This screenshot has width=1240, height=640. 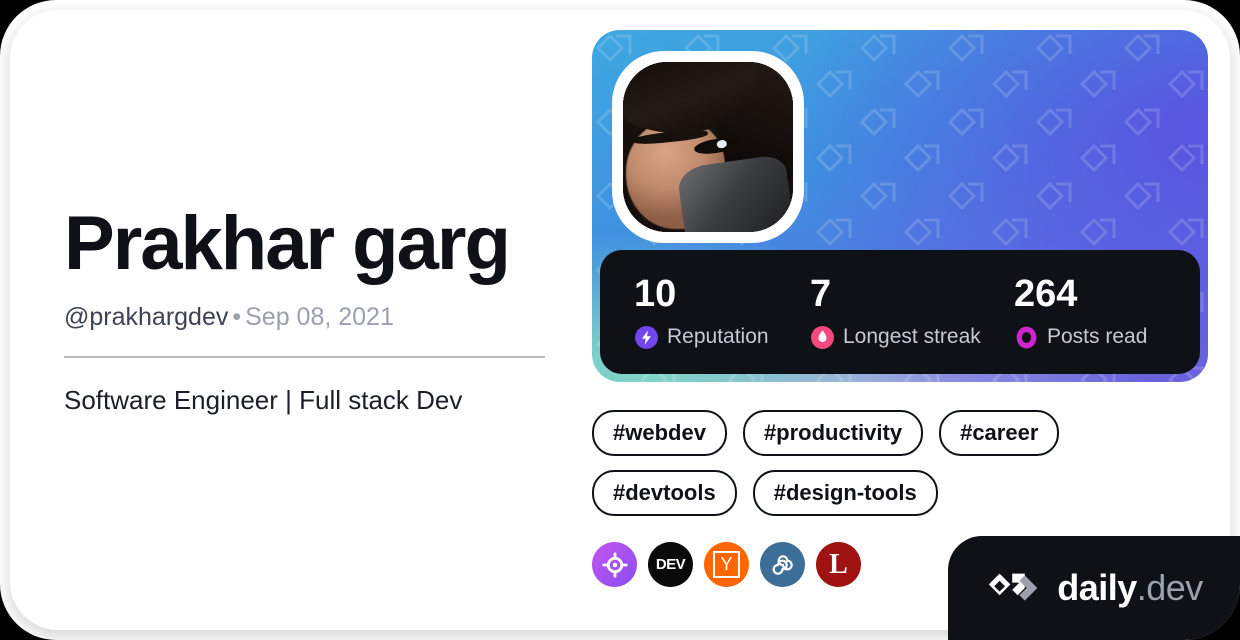 I want to click on handle-and-date-row: @prakhargdev • Sep 08, 2021, so click(x=314, y=317).